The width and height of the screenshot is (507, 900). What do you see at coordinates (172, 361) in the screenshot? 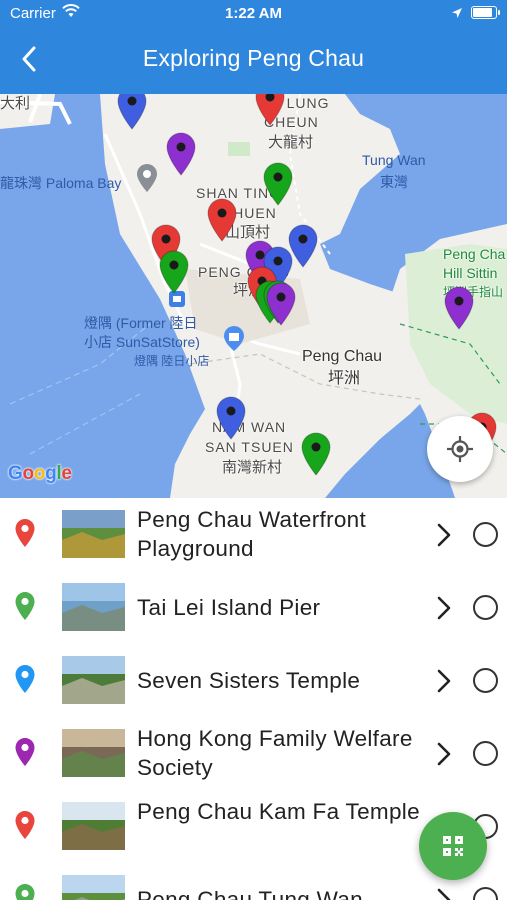
I see `map-label-former-store-3: 燈隅 陸日小店` at bounding box center [172, 361].